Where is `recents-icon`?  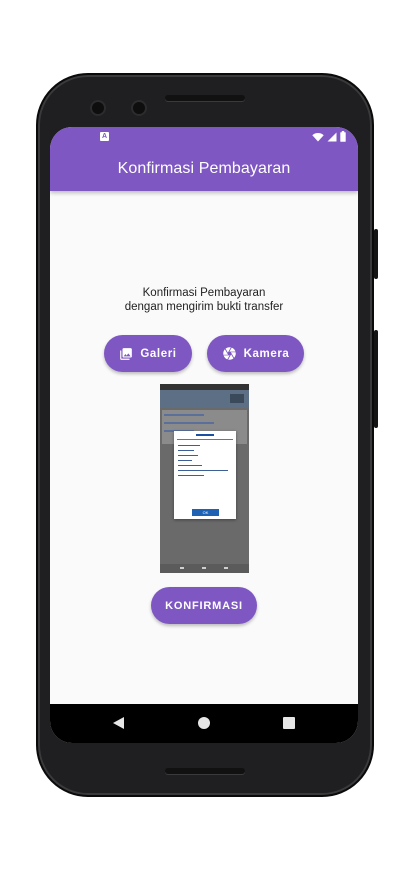
recents-icon is located at coordinates (289, 723).